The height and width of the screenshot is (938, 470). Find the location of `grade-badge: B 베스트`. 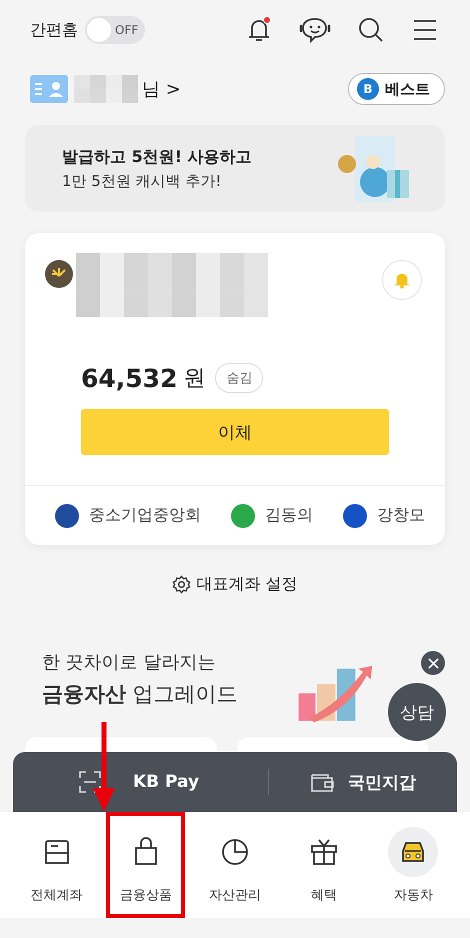

grade-badge: B 베스트 is located at coordinates (396, 89).